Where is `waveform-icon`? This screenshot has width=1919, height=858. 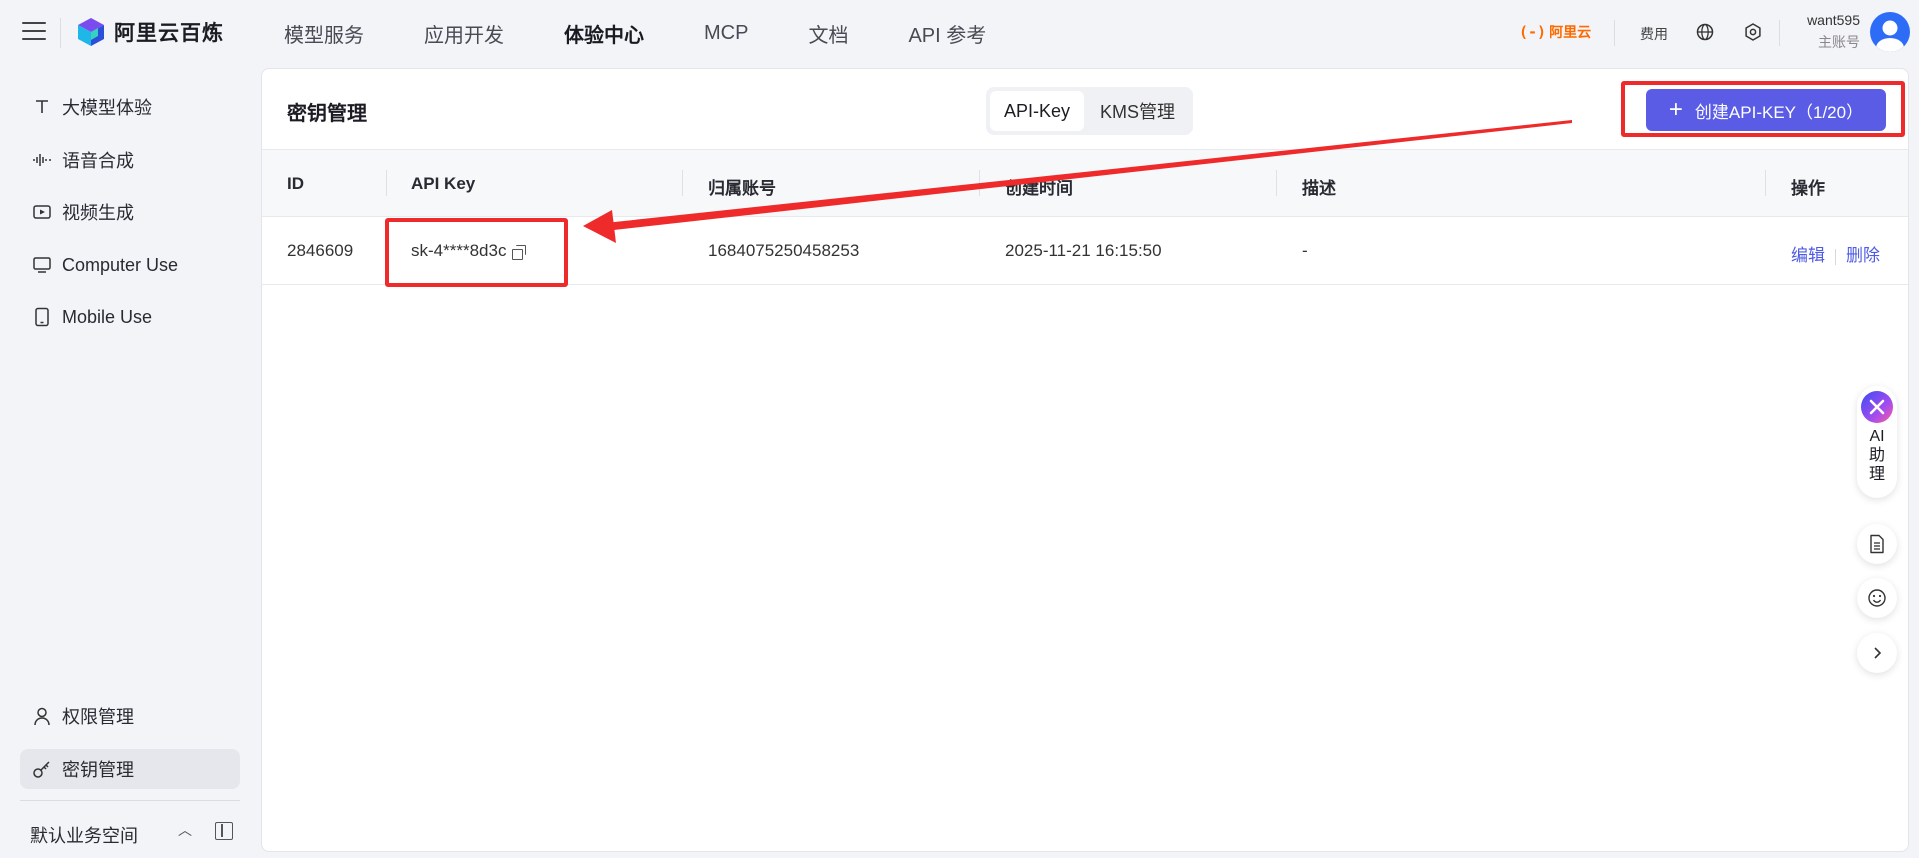
waveform-icon is located at coordinates (42, 160).